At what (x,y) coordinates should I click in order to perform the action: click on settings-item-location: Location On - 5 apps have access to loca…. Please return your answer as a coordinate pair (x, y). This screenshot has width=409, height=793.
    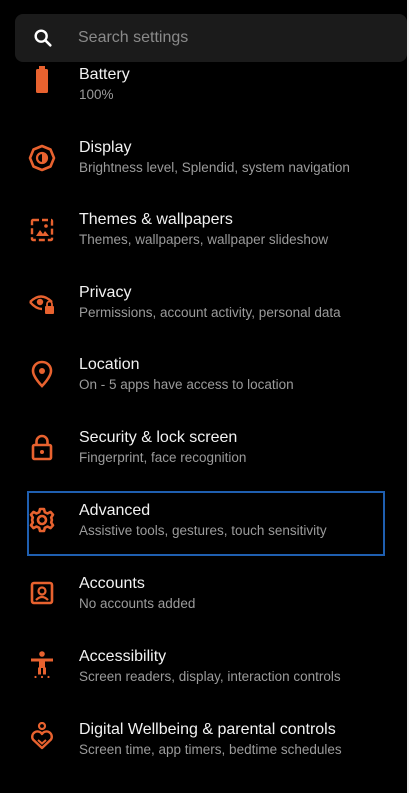
    Looking at the image, I should click on (203, 390).